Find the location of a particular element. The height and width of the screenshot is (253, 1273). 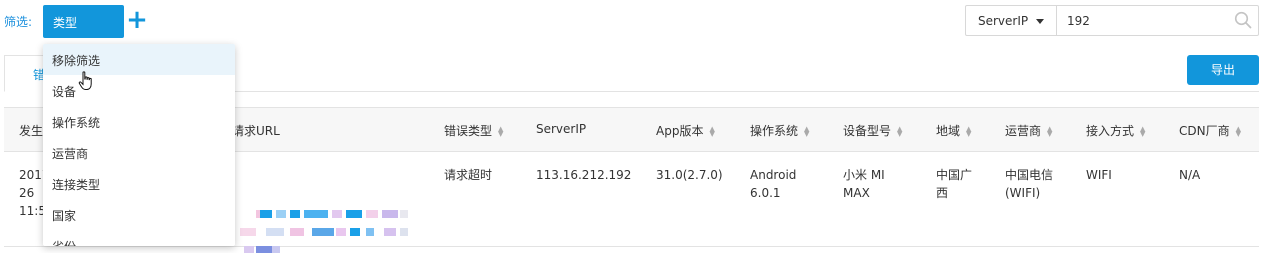

menu-item-carrier: 运营商 is located at coordinates (139, 152).